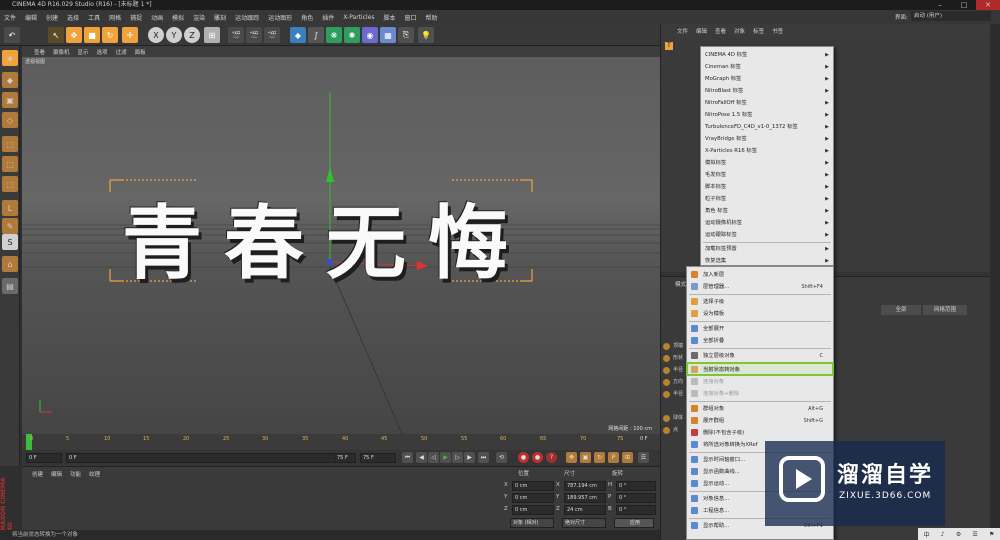  Describe the element at coordinates (767, 199) in the screenshot. I see `menu-item-particle-tags: 粒子标签 ▶` at that location.